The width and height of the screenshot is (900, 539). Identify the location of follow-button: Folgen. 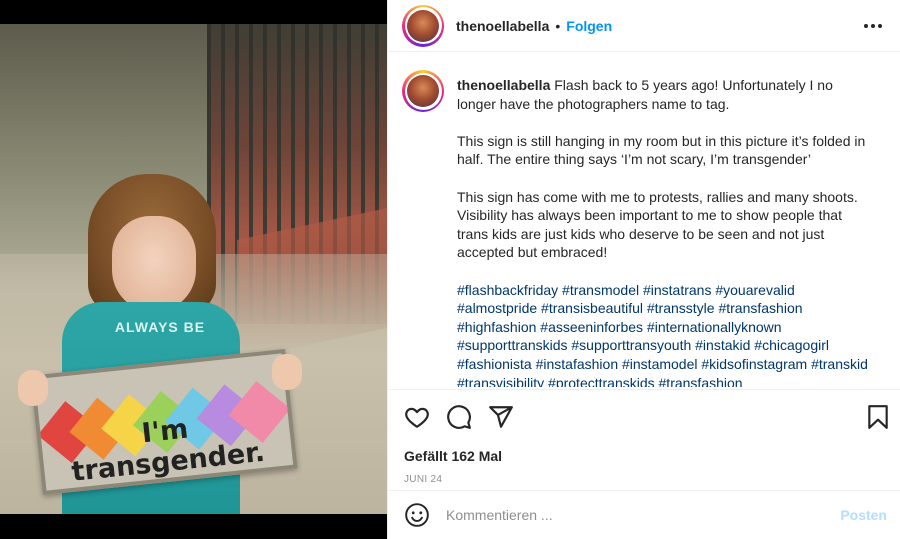
(589, 26).